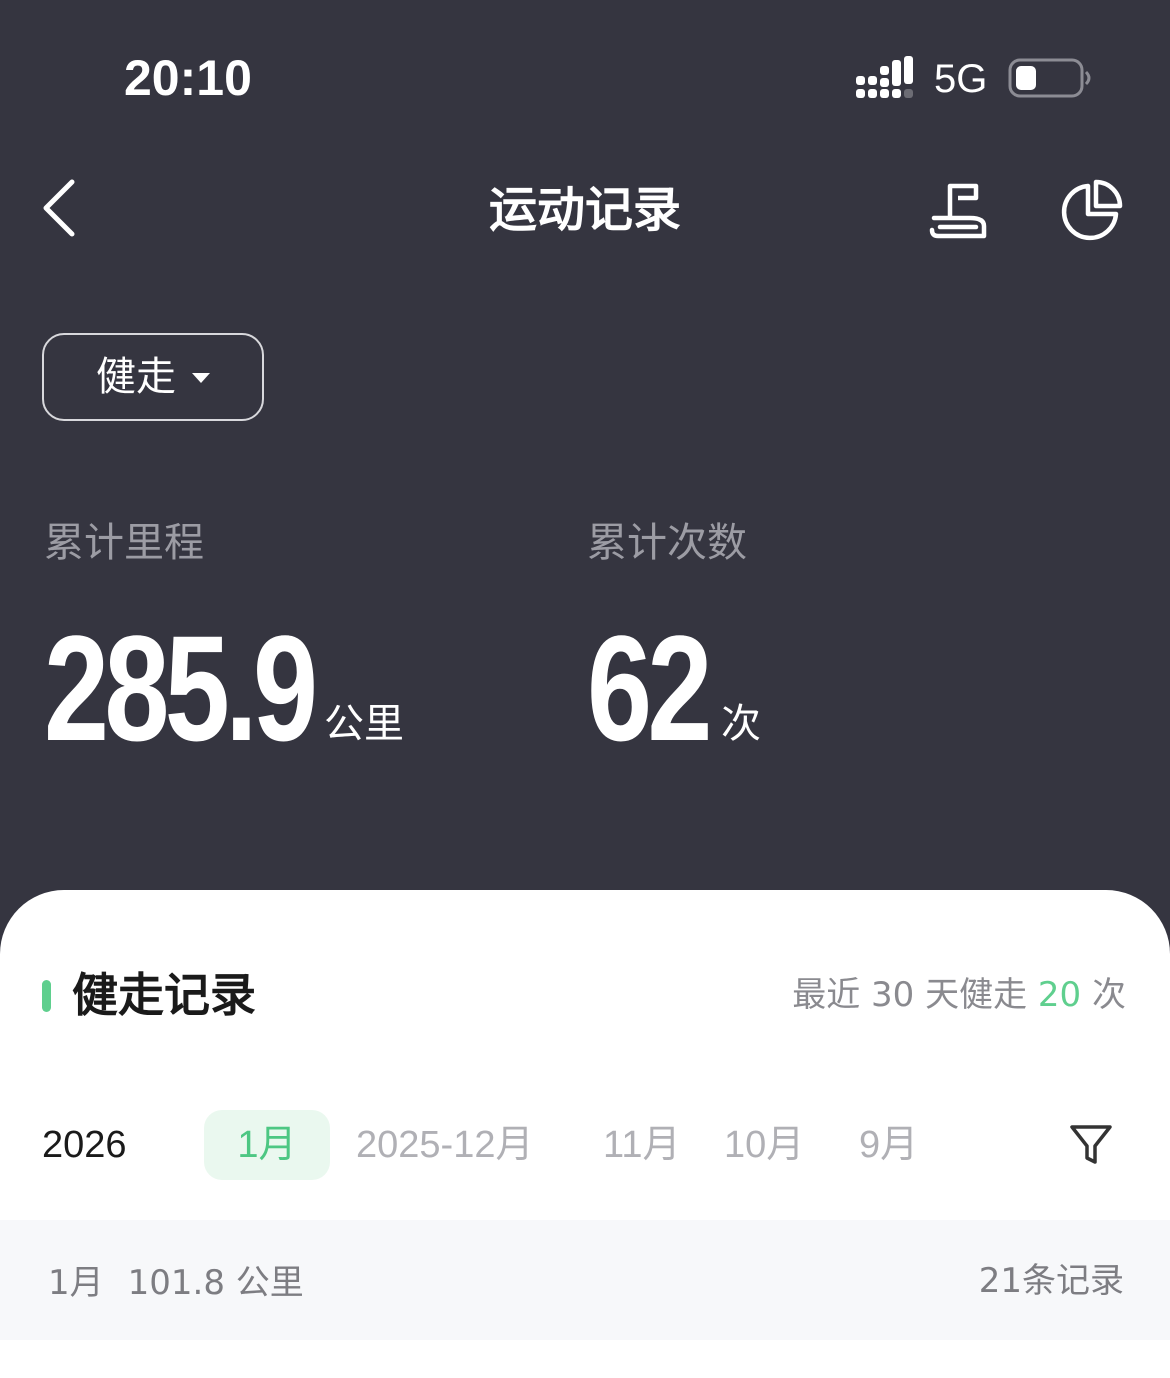  What do you see at coordinates (136, 377) in the screenshot?
I see `sport-type-label: 健走` at bounding box center [136, 377].